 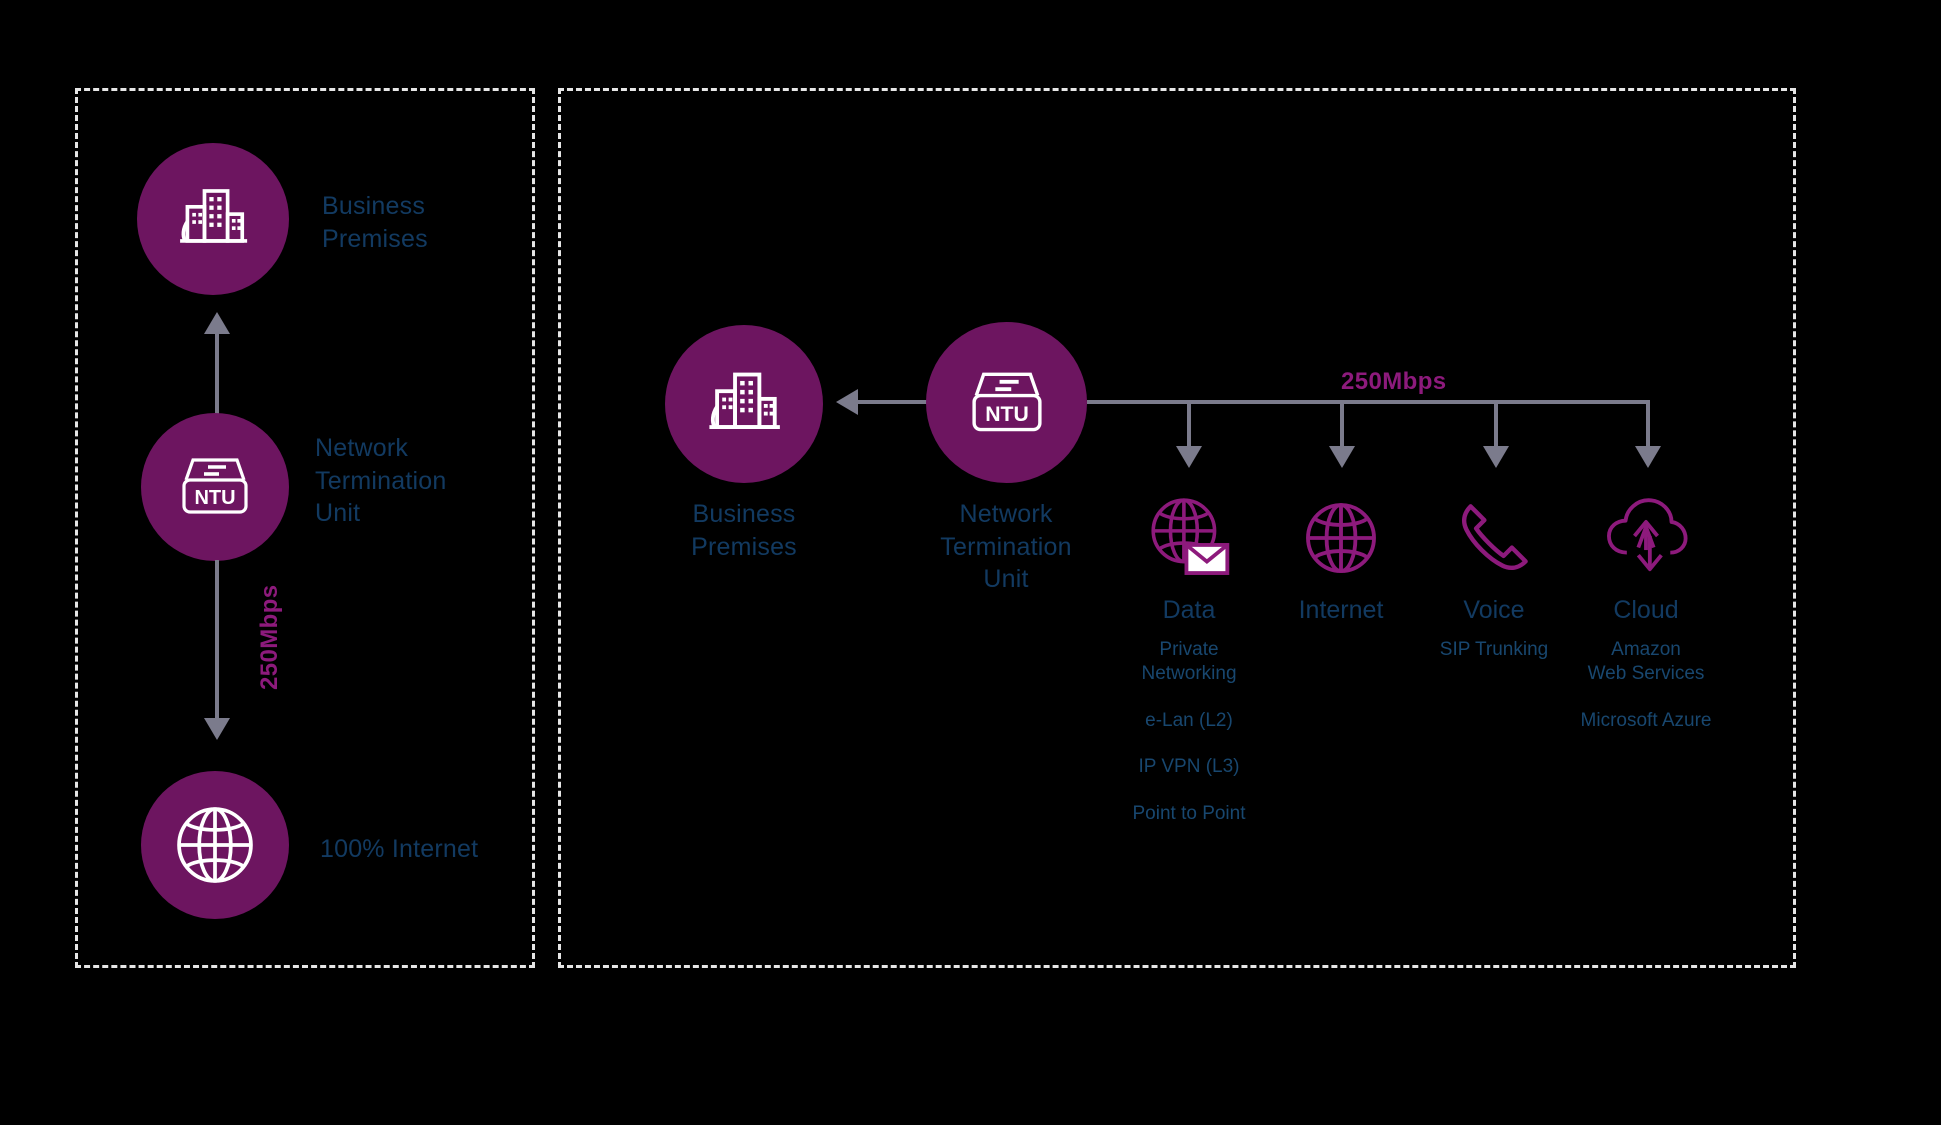 What do you see at coordinates (217, 729) in the screenshot?
I see `left-arrow-down-head` at bounding box center [217, 729].